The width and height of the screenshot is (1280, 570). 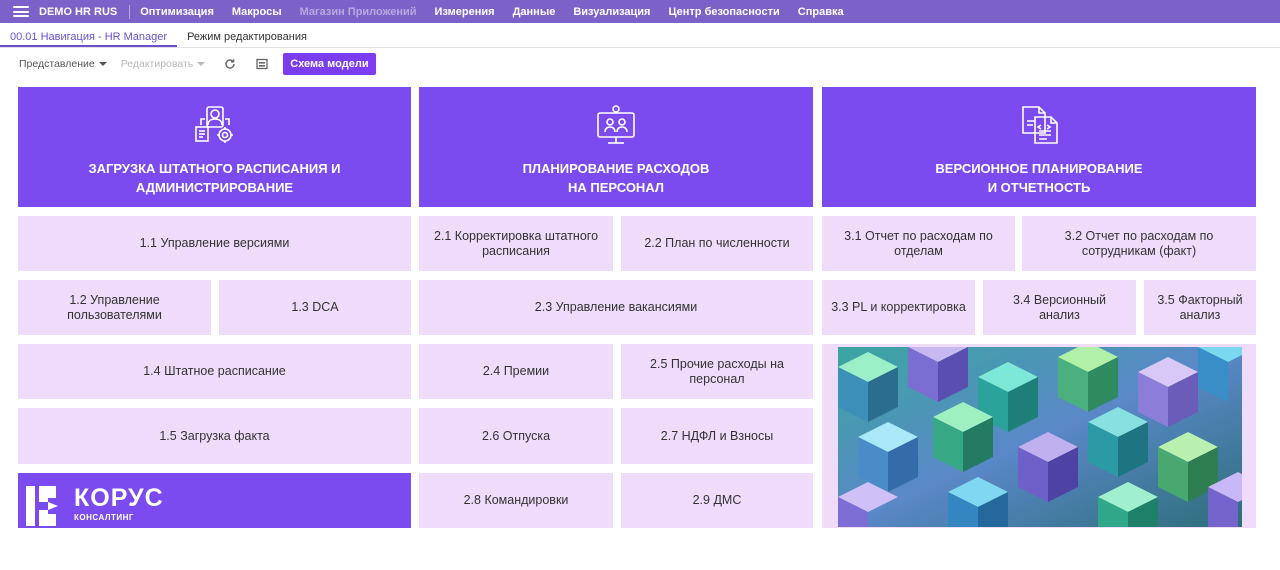 I want to click on presentation-icon, so click(x=616, y=124).